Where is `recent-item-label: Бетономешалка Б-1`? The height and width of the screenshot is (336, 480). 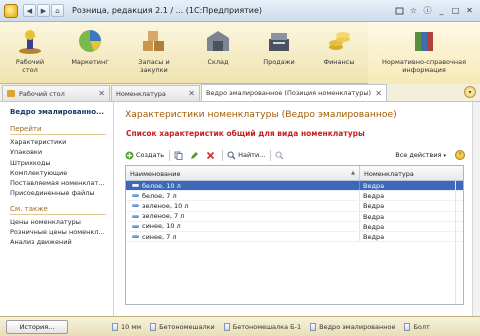 recent-item-label: Бетономешалка Б-1 is located at coordinates (267, 326).